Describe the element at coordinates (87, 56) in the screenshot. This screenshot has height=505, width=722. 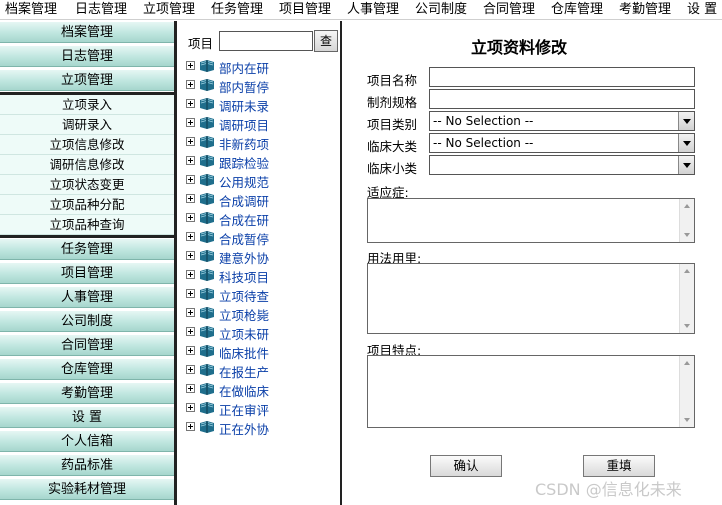
I see `sidebar-cat-log: 日志管理` at that location.